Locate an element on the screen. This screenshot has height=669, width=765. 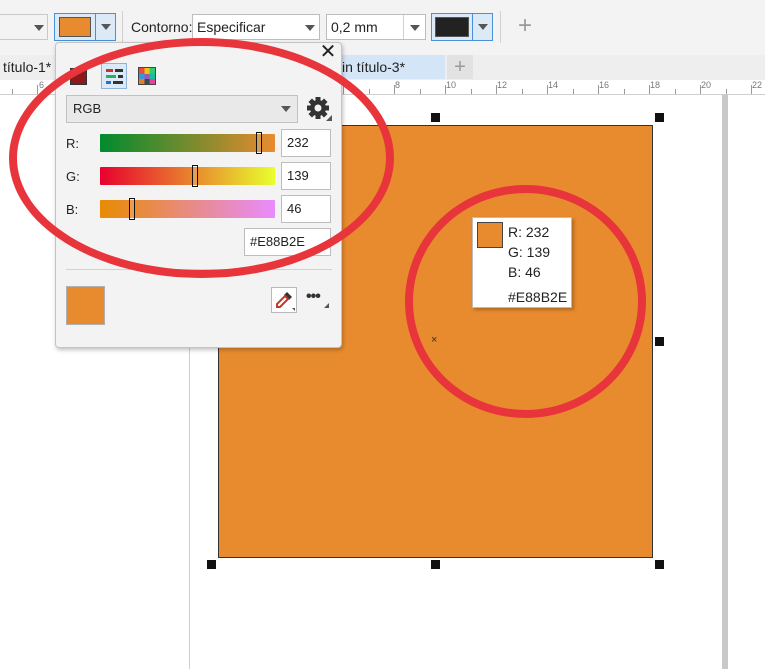
fill-color-picker is located at coordinates (85, 27).